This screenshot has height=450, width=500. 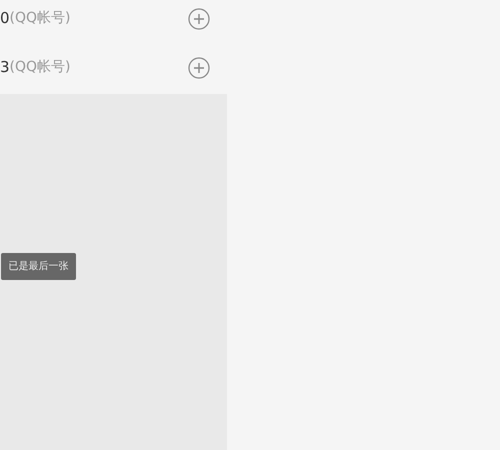 What do you see at coordinates (5, 67) in the screenshot?
I see `account-number: 3` at bounding box center [5, 67].